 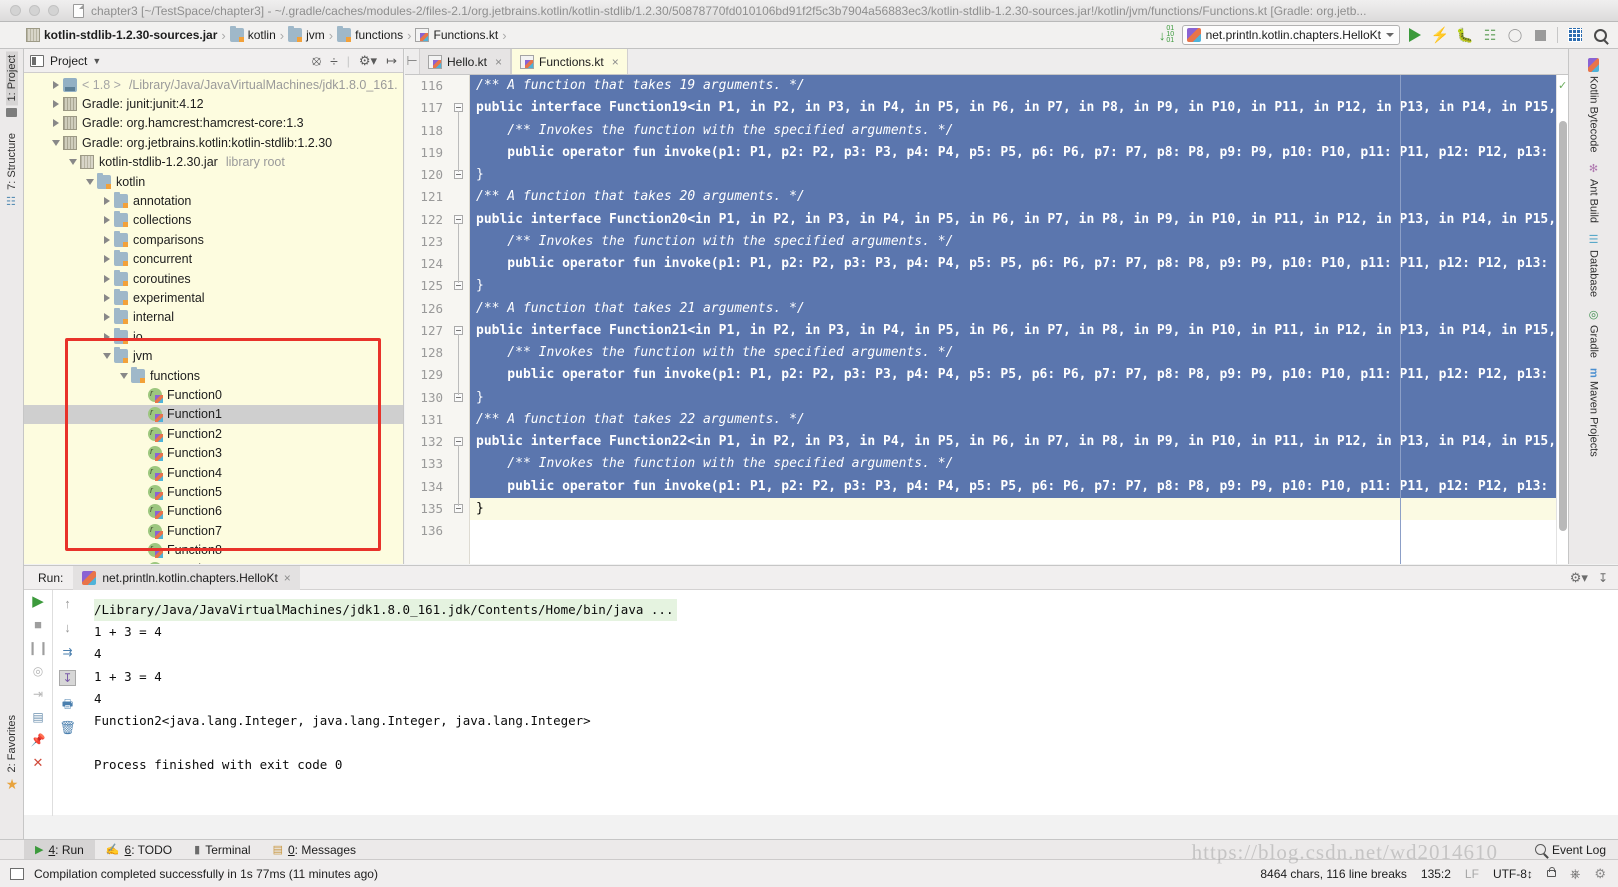 I want to click on coverage-button: ☷, so click(x=1490, y=35).